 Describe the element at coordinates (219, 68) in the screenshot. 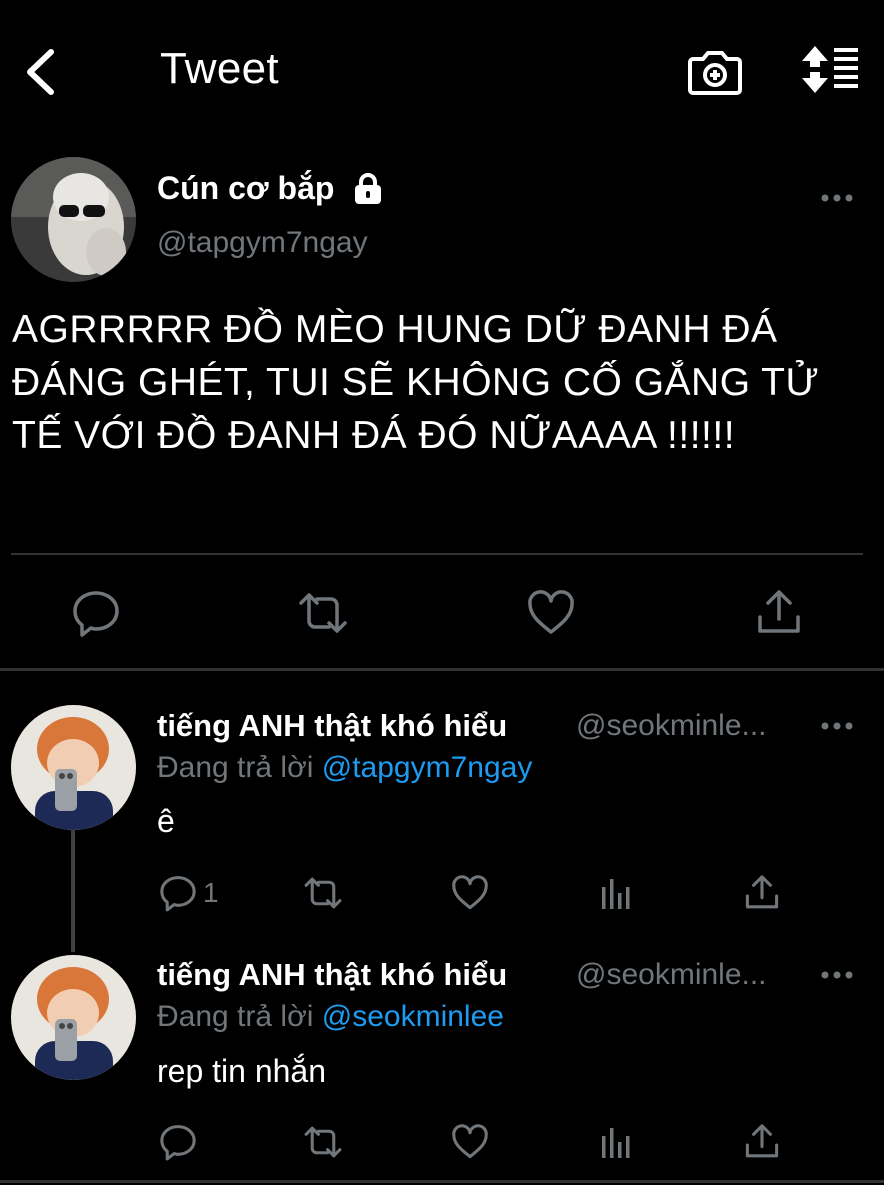

I see `page-title: Tweet` at that location.